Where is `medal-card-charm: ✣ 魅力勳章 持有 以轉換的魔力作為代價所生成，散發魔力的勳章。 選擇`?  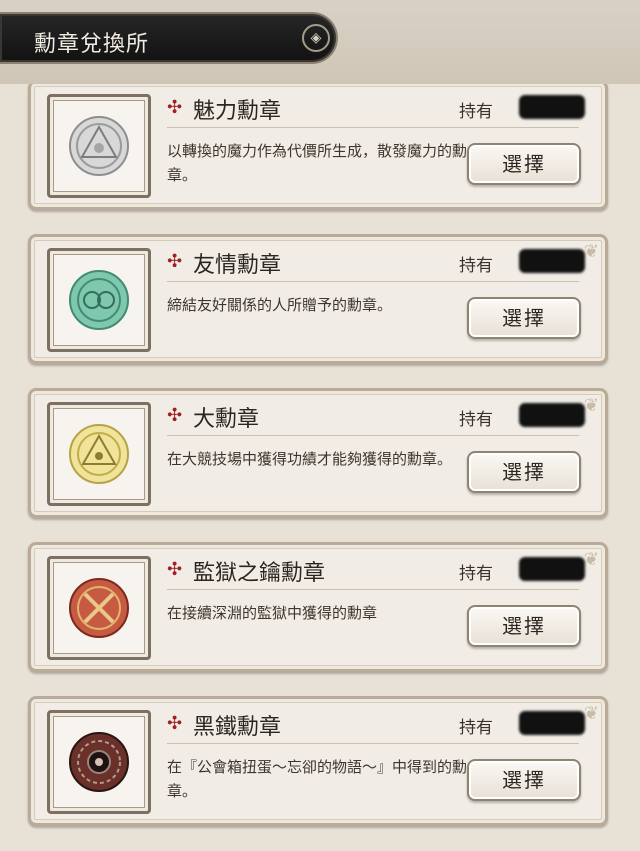 medal-card-charm: ✣ 魅力勳章 持有 以轉換的魔力作為代價所生成，散發魔力的勳章。 選擇 is located at coordinates (318, 147).